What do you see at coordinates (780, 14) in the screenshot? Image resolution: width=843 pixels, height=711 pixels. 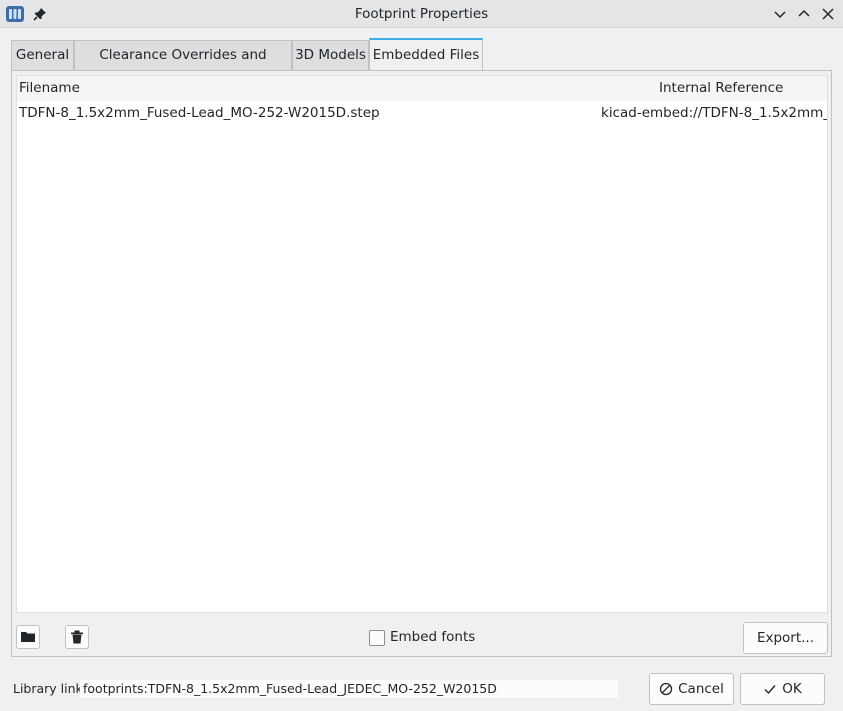 I see `minimize-icon` at bounding box center [780, 14].